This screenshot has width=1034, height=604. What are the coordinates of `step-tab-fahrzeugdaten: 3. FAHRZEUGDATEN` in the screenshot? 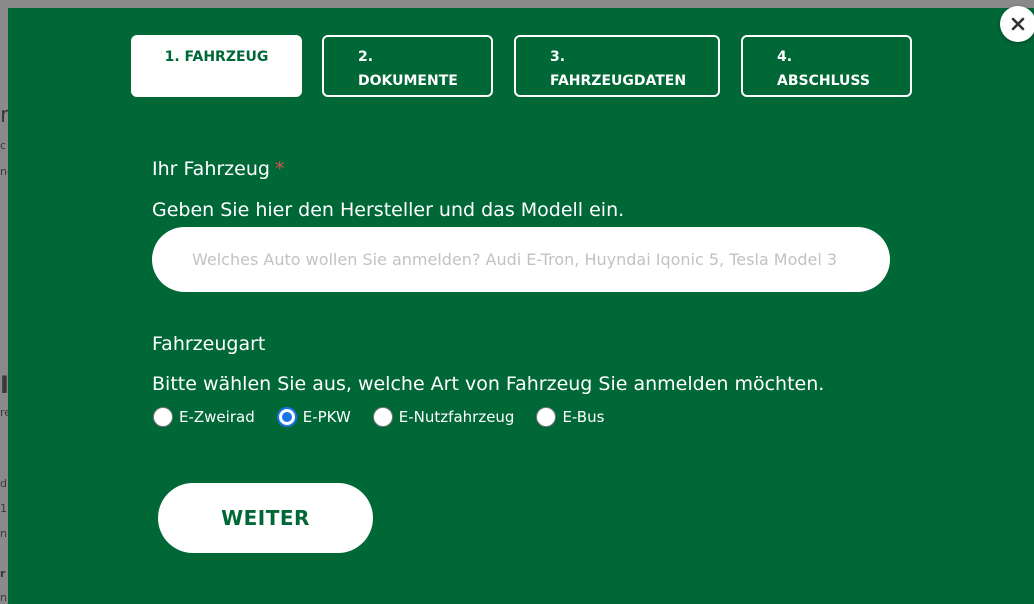 It's located at (617, 66).